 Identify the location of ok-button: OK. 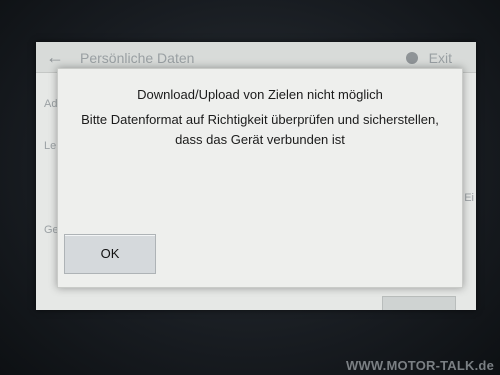
(110, 254).